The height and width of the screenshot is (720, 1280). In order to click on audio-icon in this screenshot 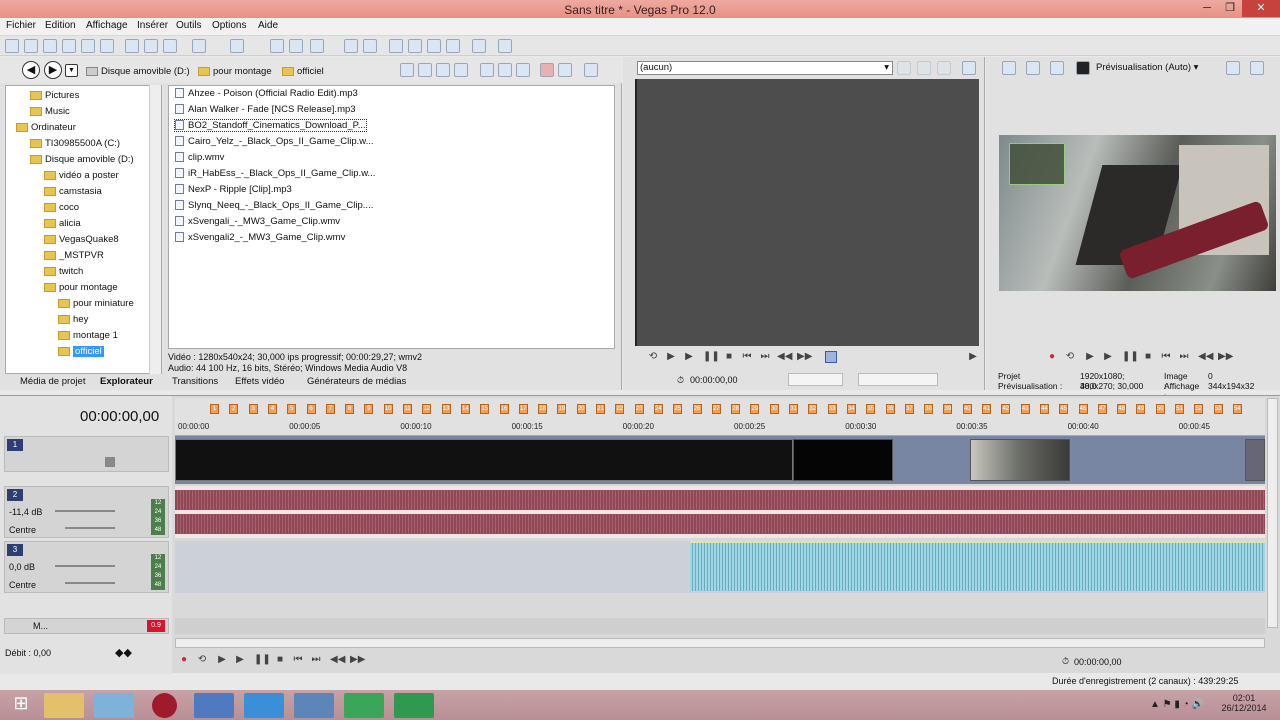, I will do `click(953, 357)`.